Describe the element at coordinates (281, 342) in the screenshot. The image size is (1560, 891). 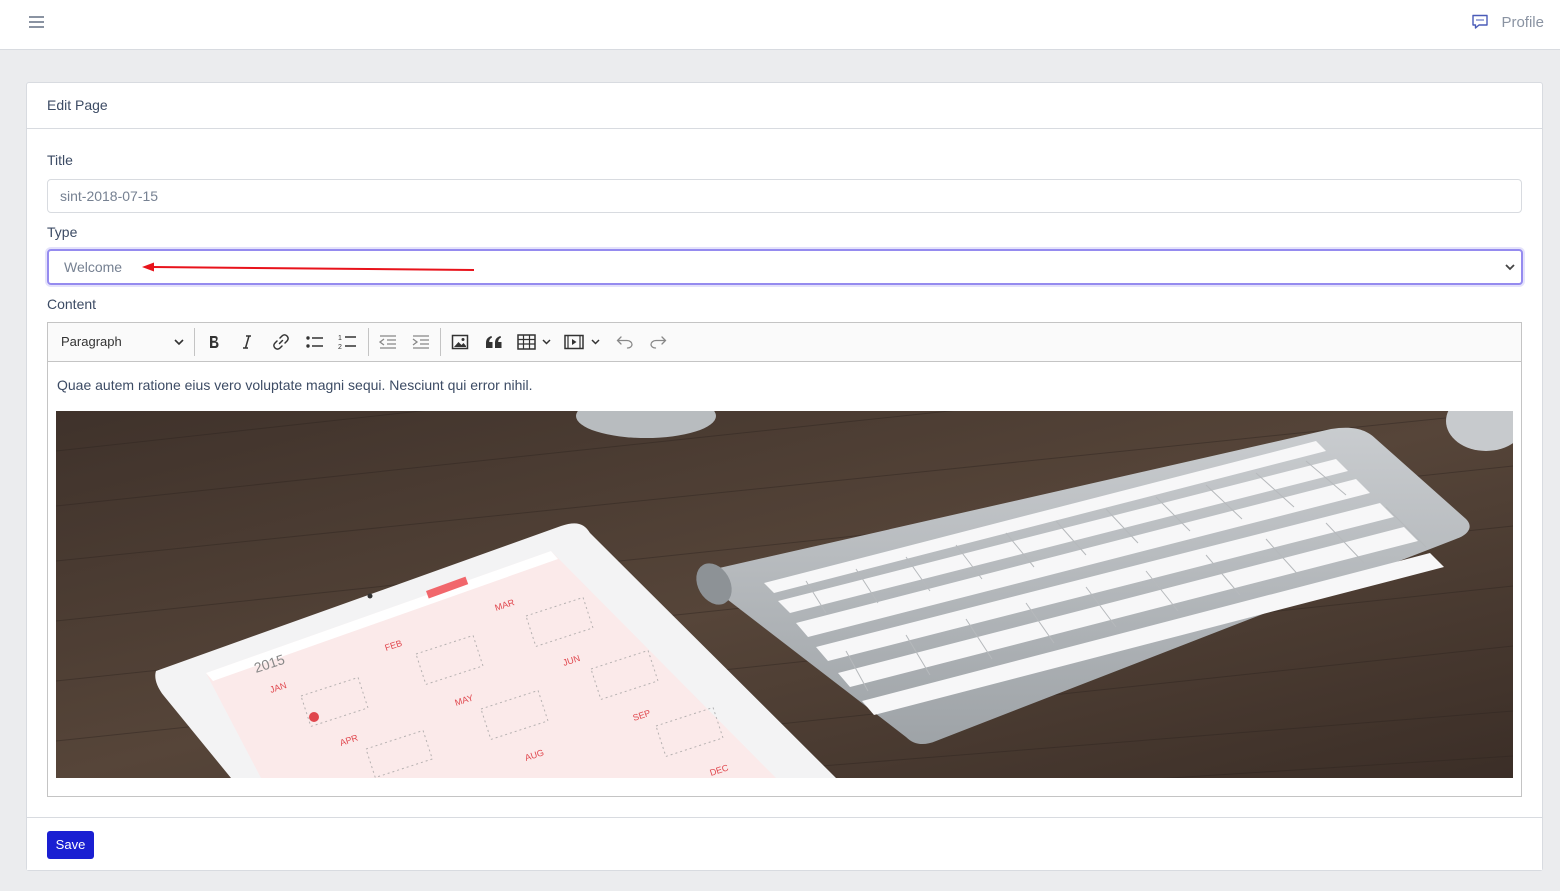
I see `link-icon` at that location.